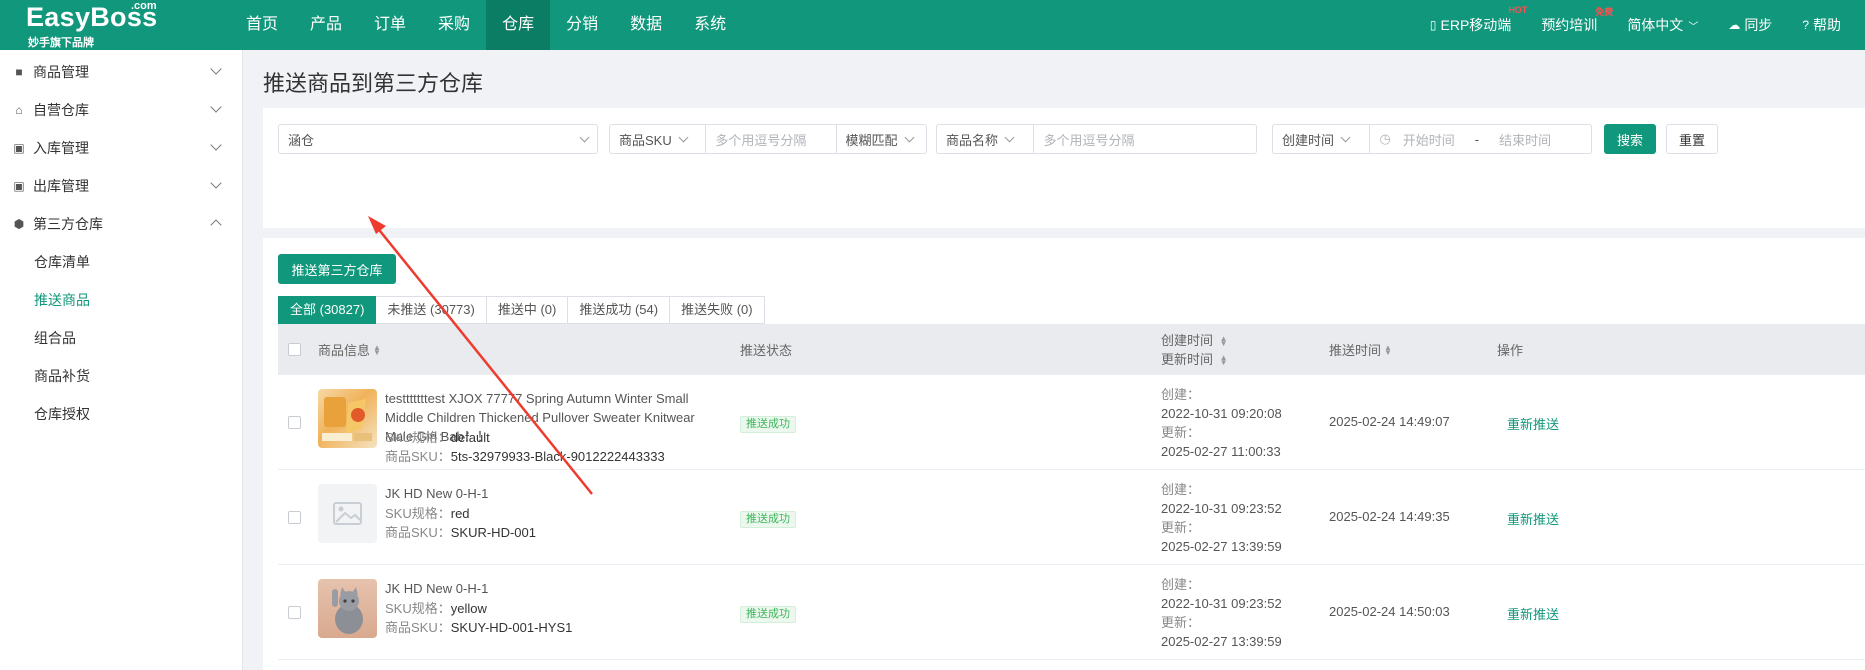  What do you see at coordinates (121, 262) in the screenshot?
I see `sidebar-item-warehouse-list: 仓库清单` at bounding box center [121, 262].